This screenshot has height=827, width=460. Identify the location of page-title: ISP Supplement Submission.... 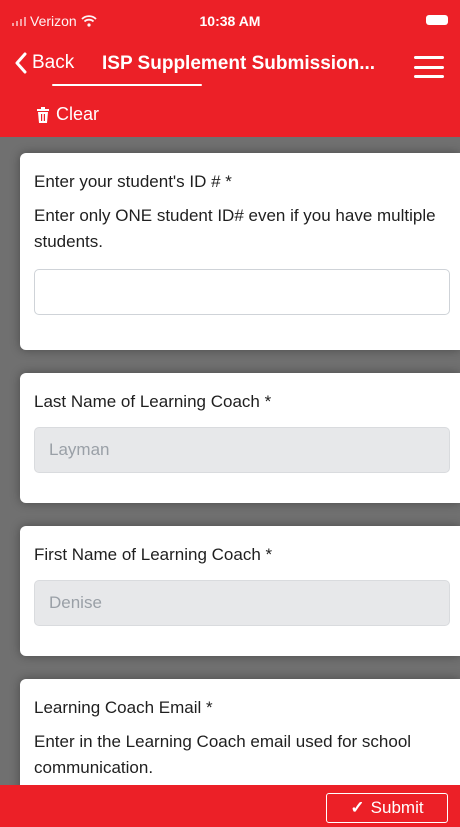
(239, 63).